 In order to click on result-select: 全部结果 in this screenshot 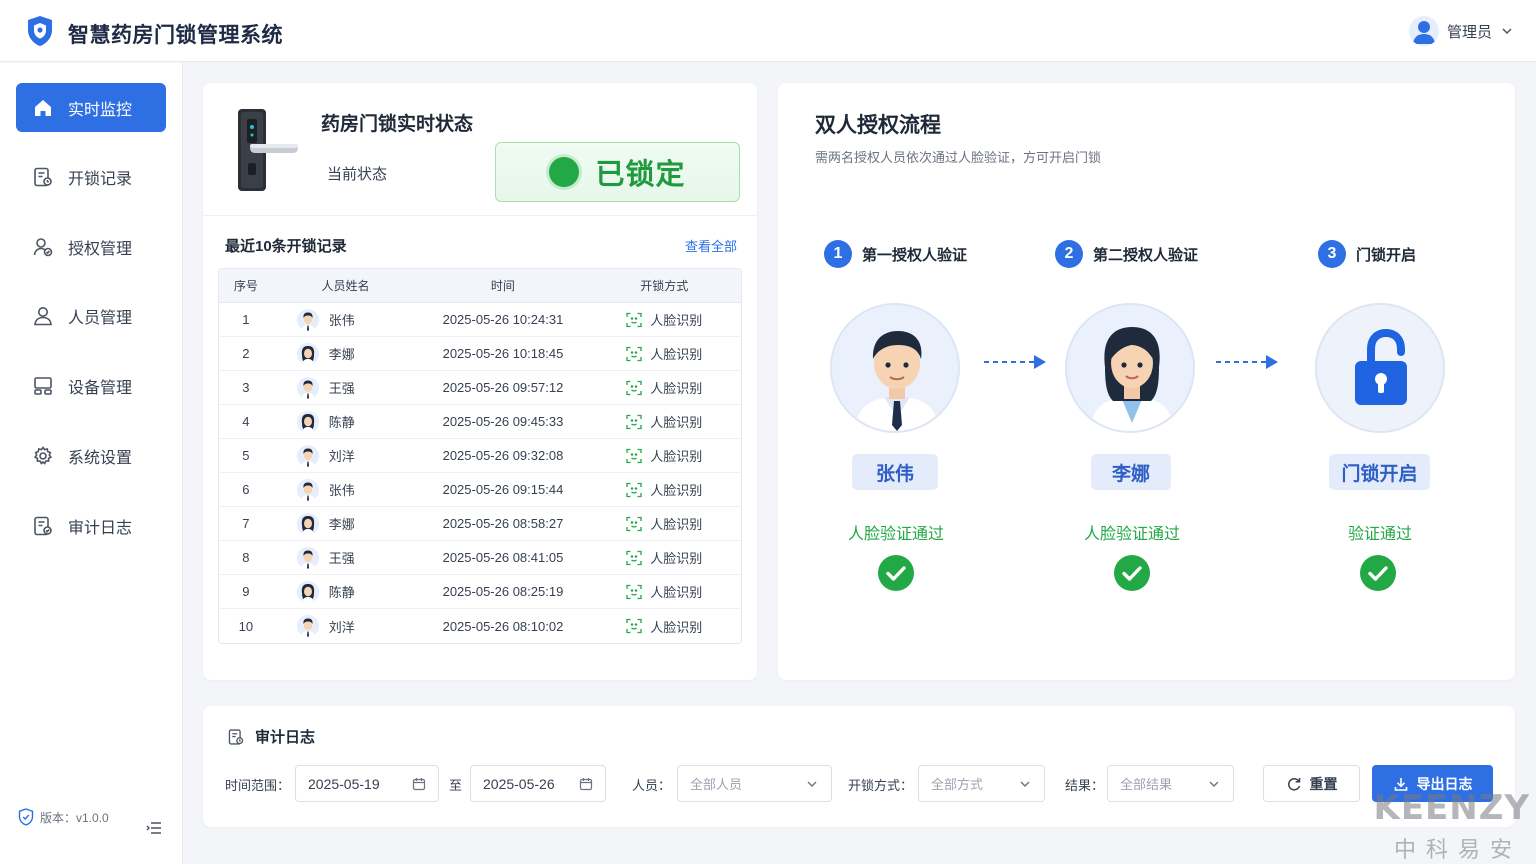, I will do `click(1170, 783)`.